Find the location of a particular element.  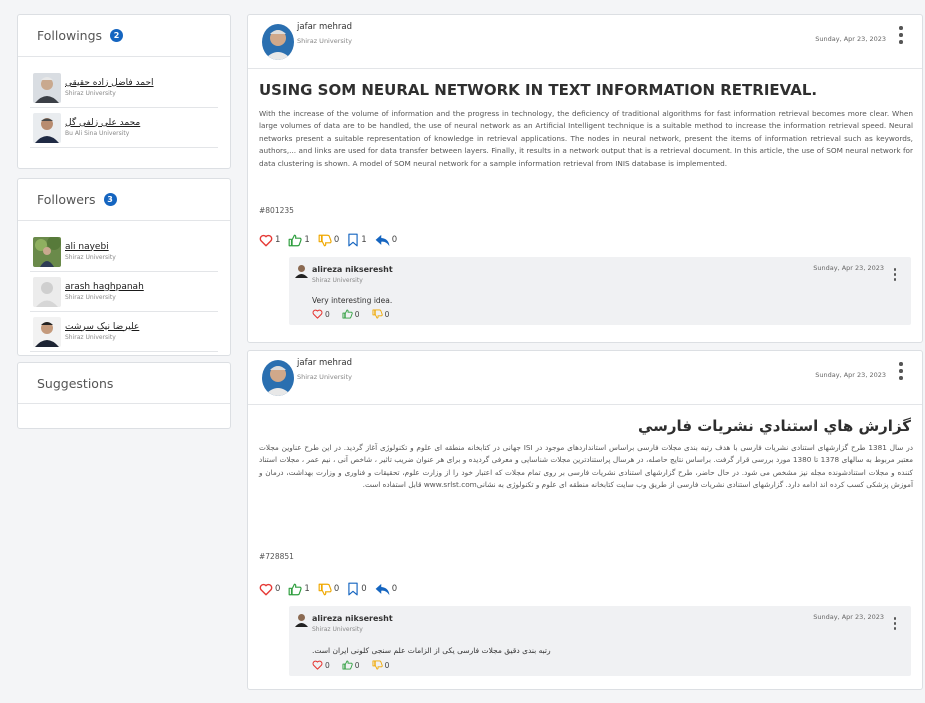

person-university: Bu Ali Sina University is located at coordinates (97, 133).